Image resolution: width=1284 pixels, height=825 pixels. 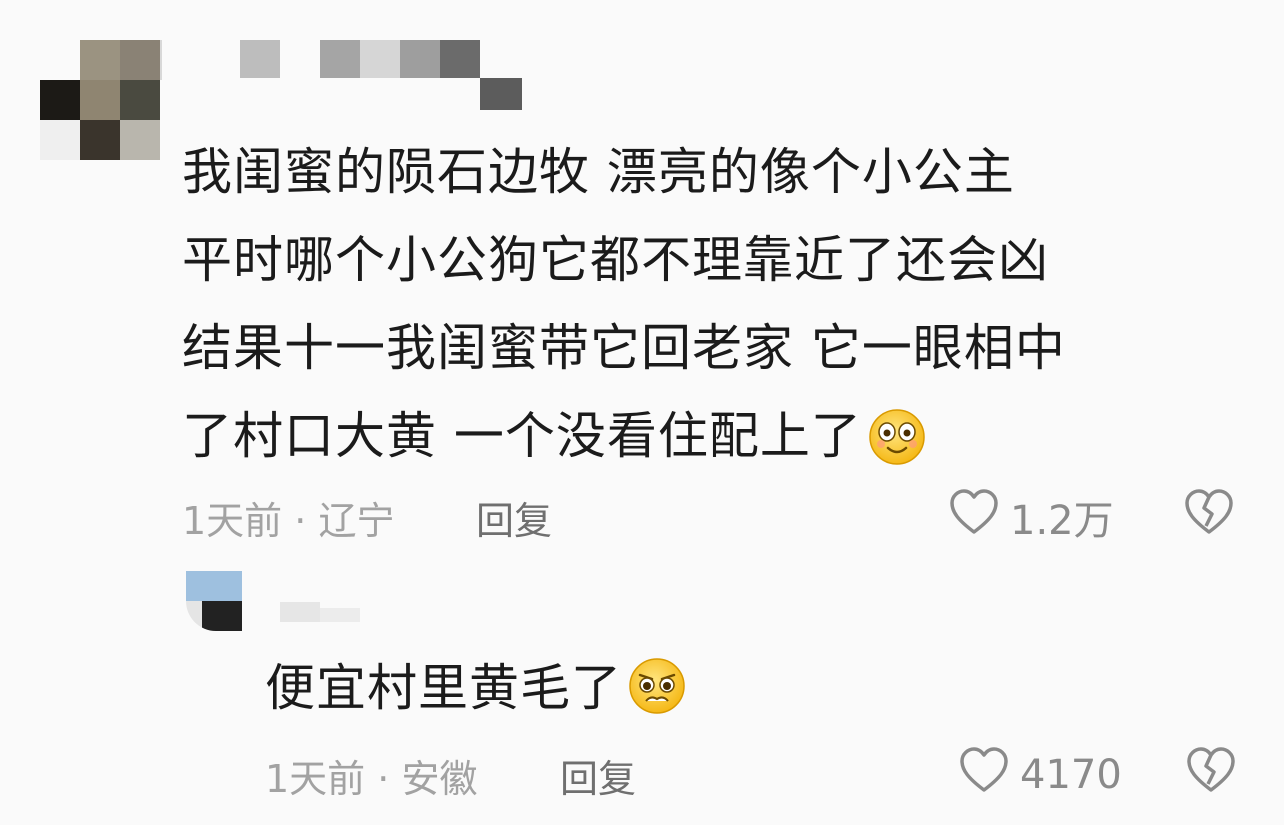 I want to click on reply-like-count: 4170, so click(x=1071, y=775).